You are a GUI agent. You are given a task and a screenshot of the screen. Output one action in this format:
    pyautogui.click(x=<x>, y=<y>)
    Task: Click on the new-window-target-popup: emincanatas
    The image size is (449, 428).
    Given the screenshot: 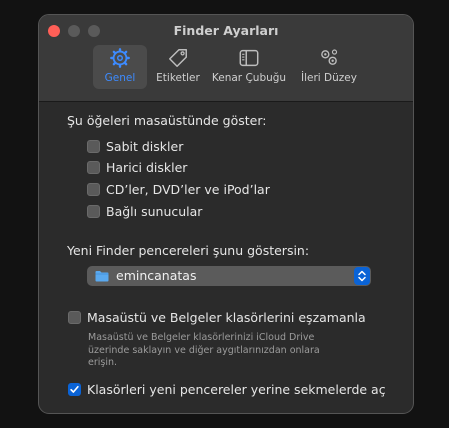 What is the action you would take?
    pyautogui.click(x=229, y=276)
    